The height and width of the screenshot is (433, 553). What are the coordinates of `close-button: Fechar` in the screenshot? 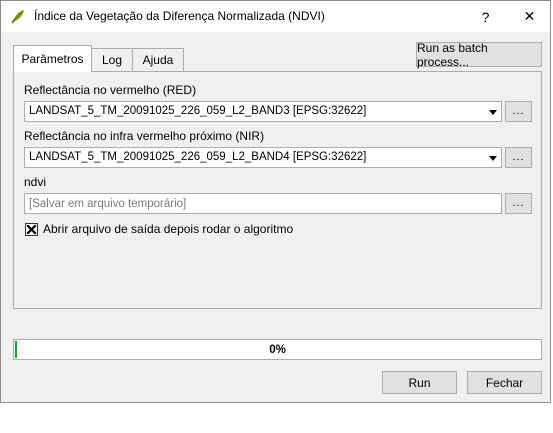 It's located at (504, 382).